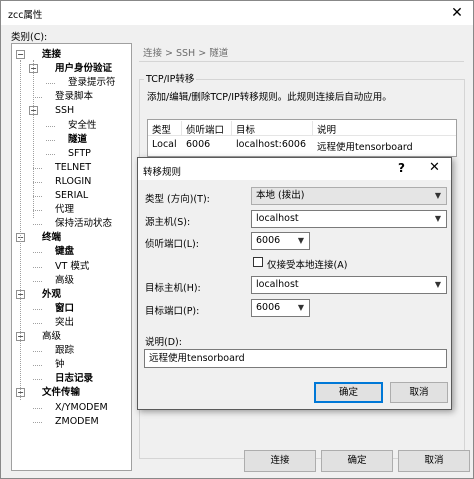  I want to click on local-only-checkbox, so click(258, 262).